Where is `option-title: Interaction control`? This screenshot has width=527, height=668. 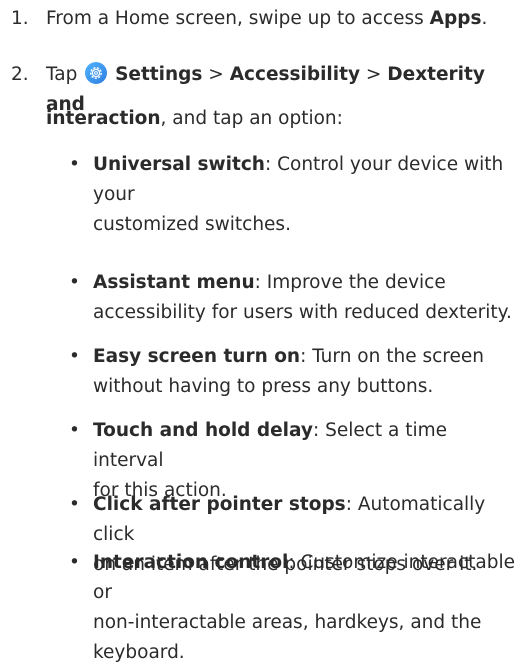 option-title: Interaction control is located at coordinates (191, 562).